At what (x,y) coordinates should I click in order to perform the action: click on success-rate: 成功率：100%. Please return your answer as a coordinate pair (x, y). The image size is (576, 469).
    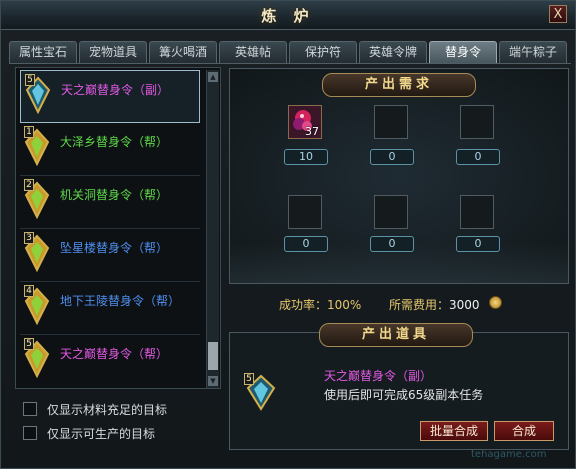
    Looking at the image, I should click on (320, 304).